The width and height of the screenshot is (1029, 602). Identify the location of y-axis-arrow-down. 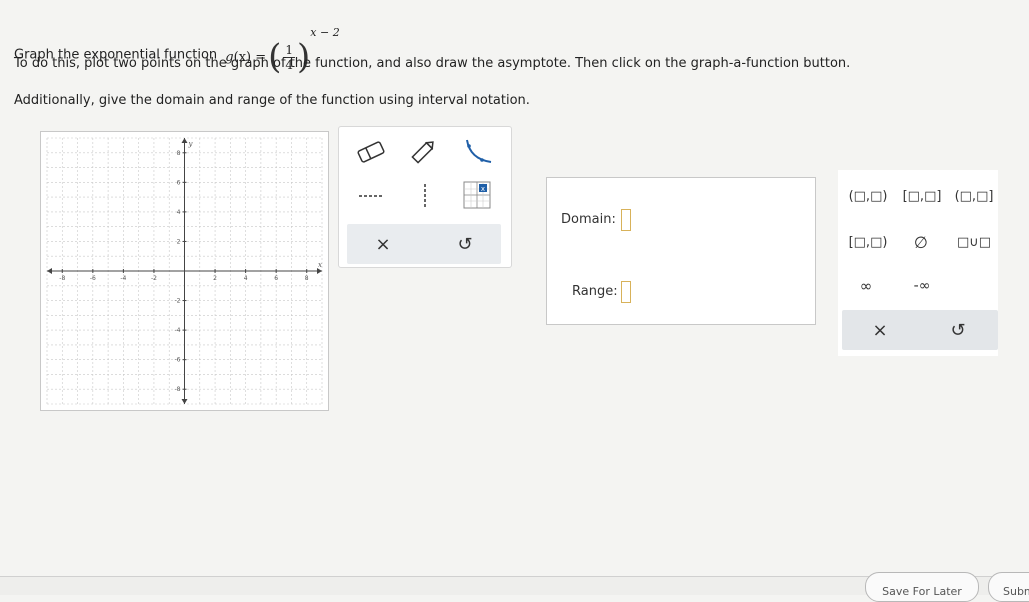
(184, 401).